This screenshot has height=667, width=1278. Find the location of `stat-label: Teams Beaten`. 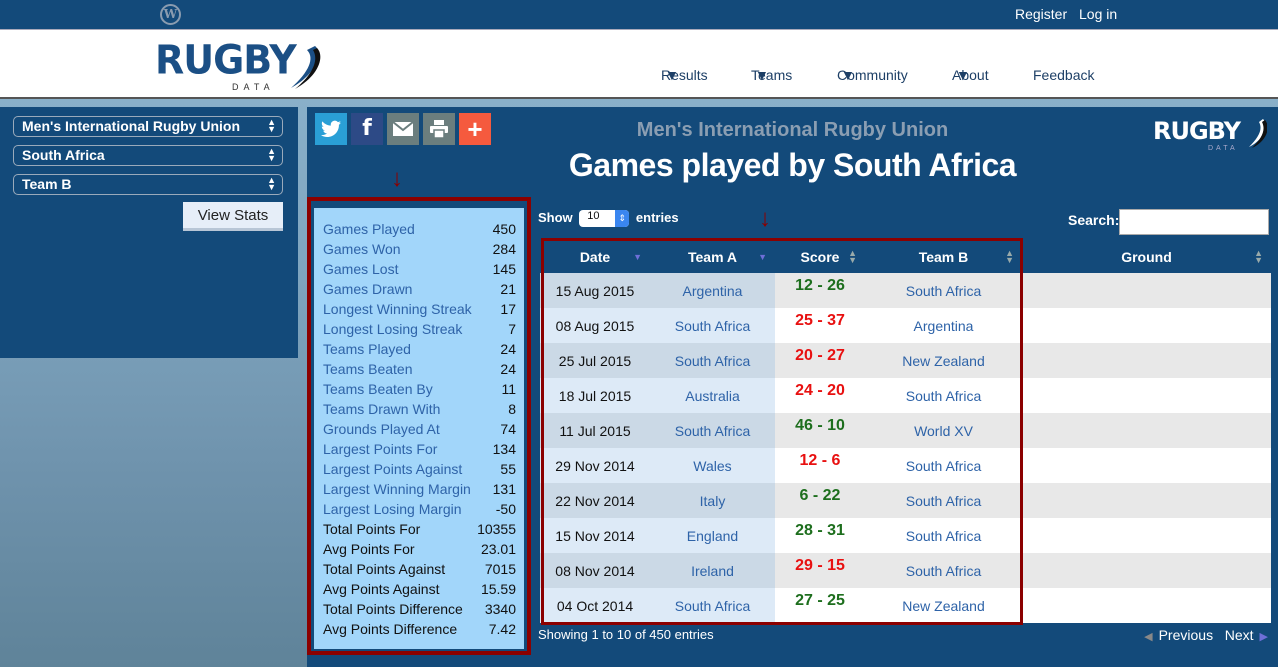

stat-label: Teams Beaten is located at coordinates (368, 369).